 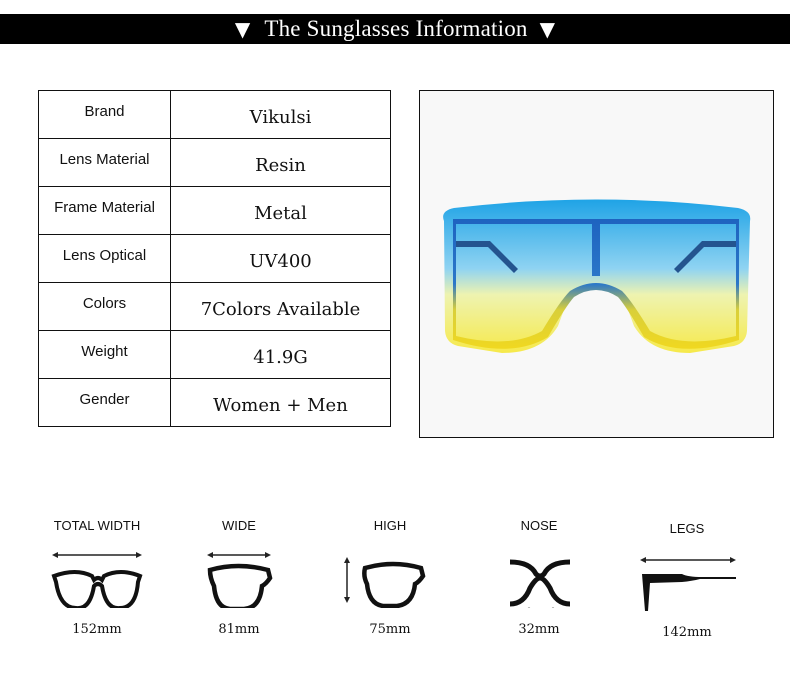 I want to click on spec-key: Brand, so click(x=104, y=114).